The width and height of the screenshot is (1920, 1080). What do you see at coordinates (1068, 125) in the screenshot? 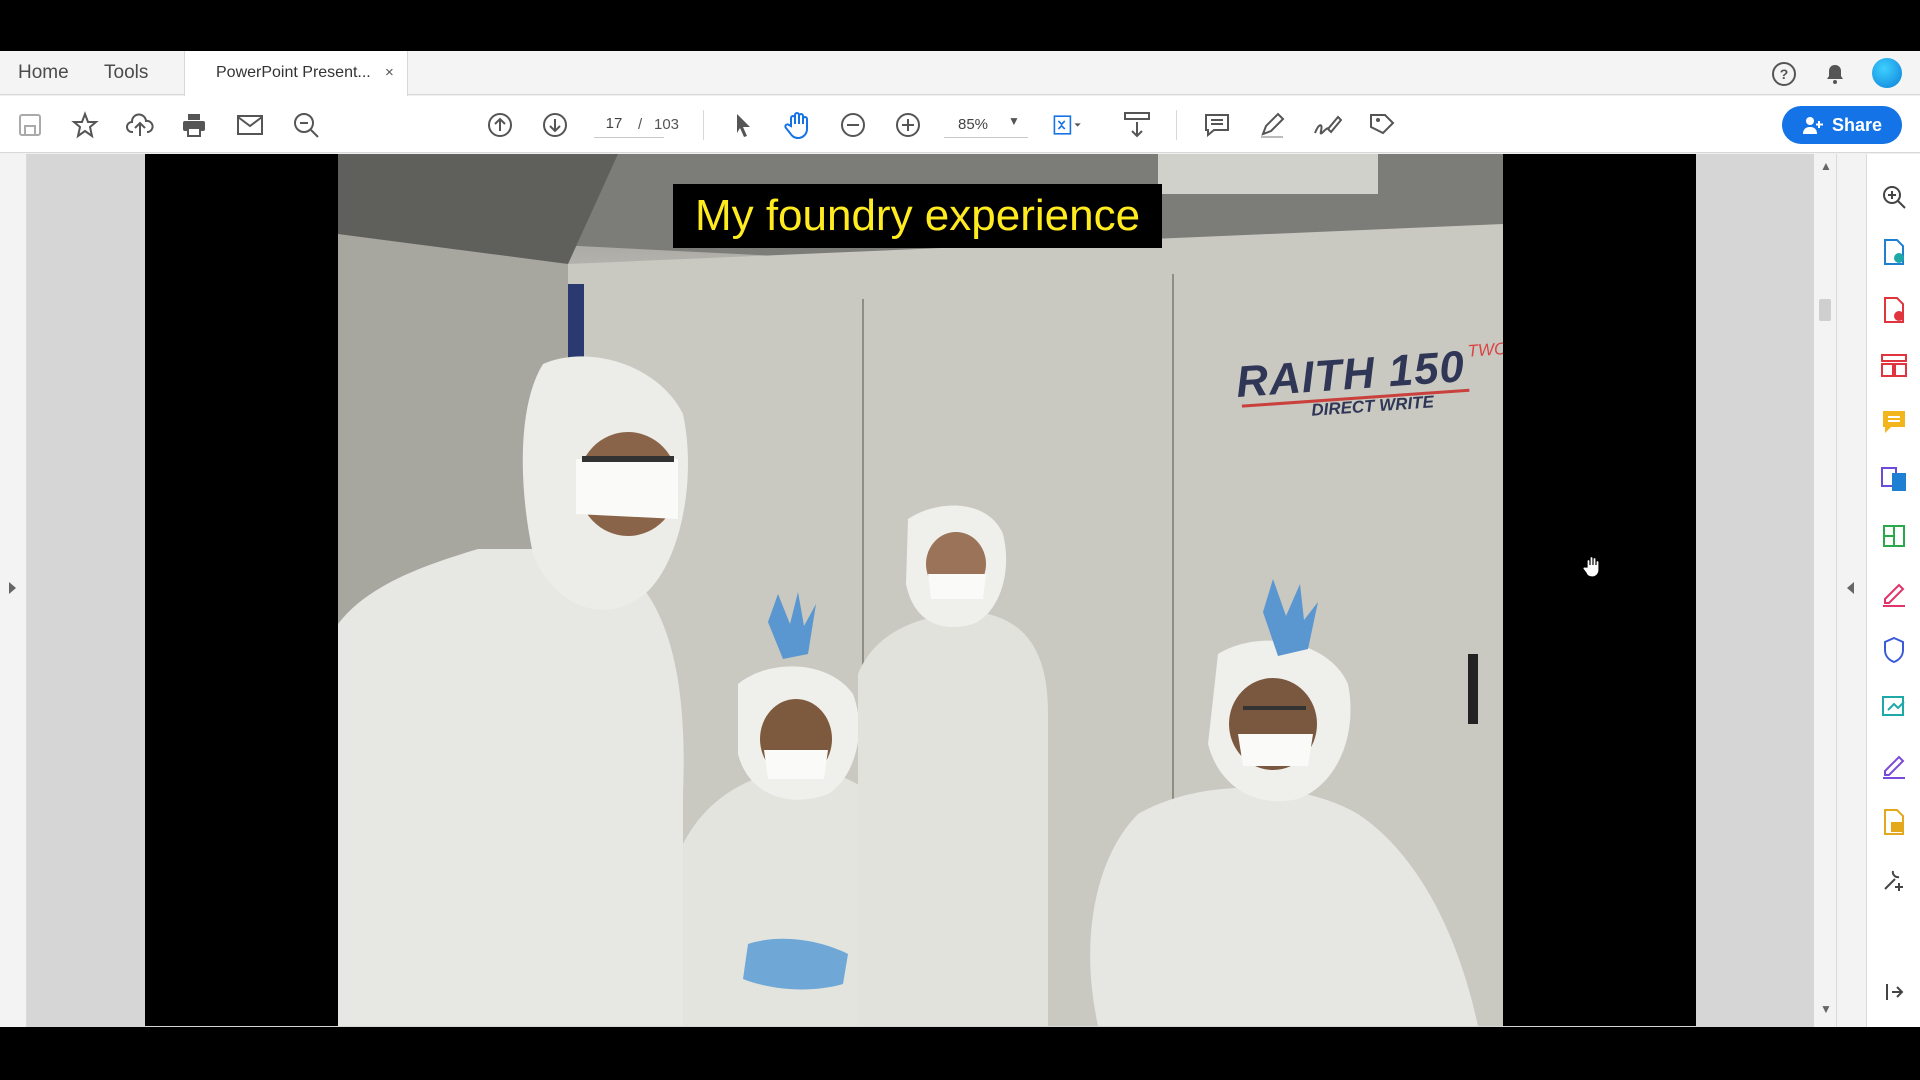
I see `fit-page-icon` at bounding box center [1068, 125].